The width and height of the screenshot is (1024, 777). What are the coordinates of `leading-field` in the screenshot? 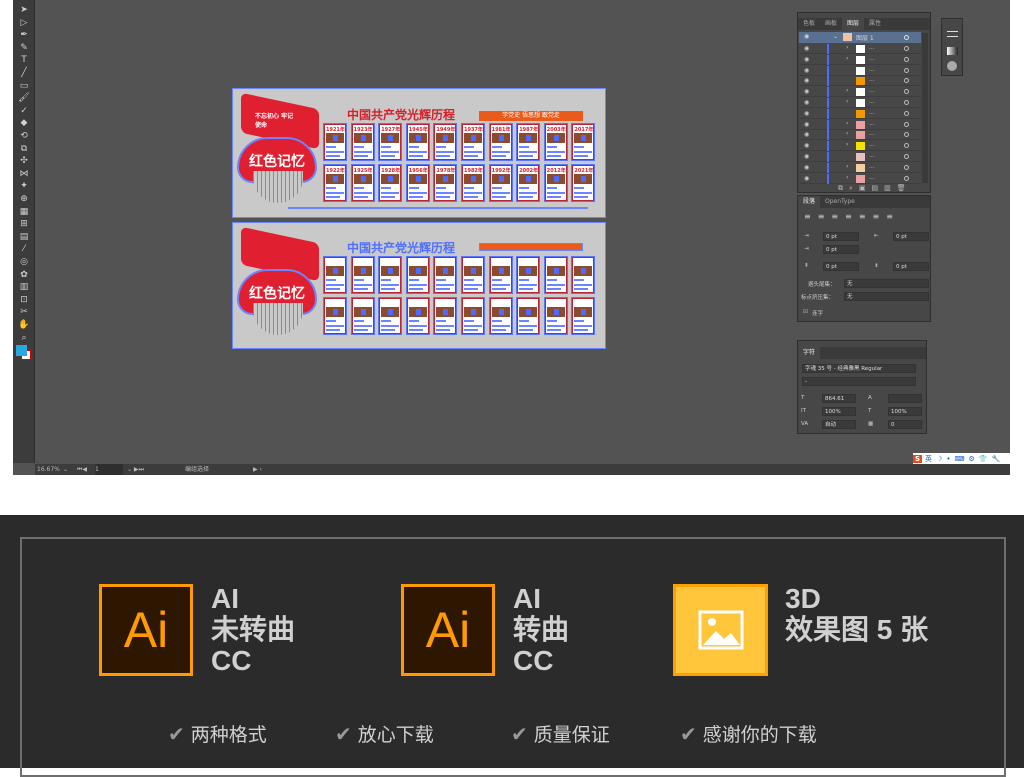 It's located at (905, 398).